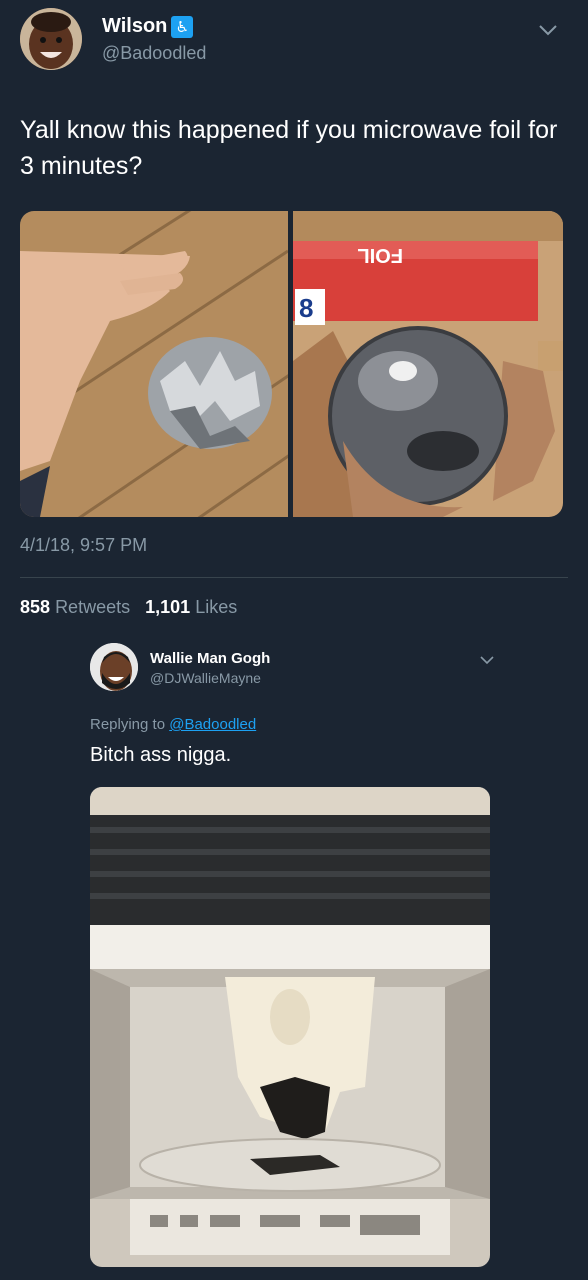 Image resolution: width=588 pixels, height=1280 pixels. Describe the element at coordinates (135, 26) in the screenshot. I see `display-name-text: Wilson` at that location.